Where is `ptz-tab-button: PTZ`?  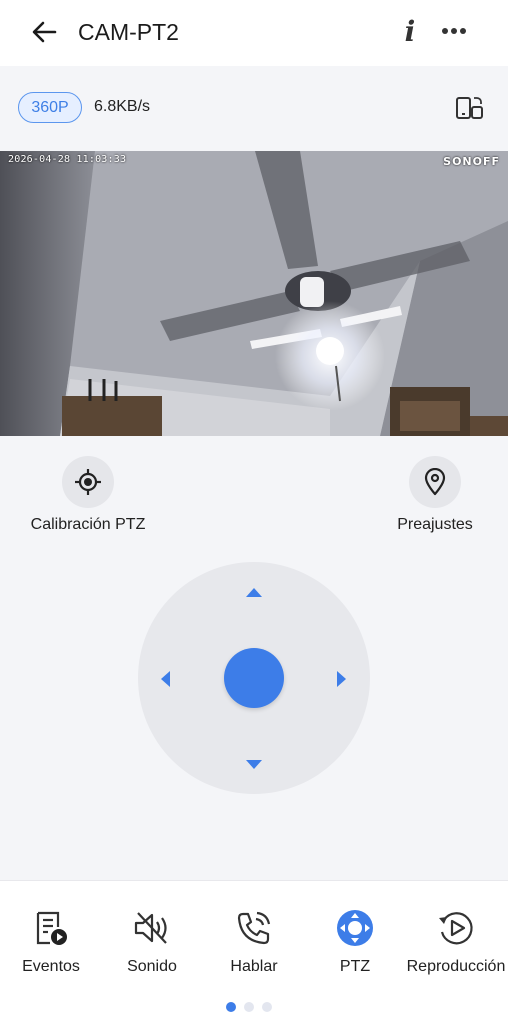
ptz-tab-button: PTZ is located at coordinates (355, 941).